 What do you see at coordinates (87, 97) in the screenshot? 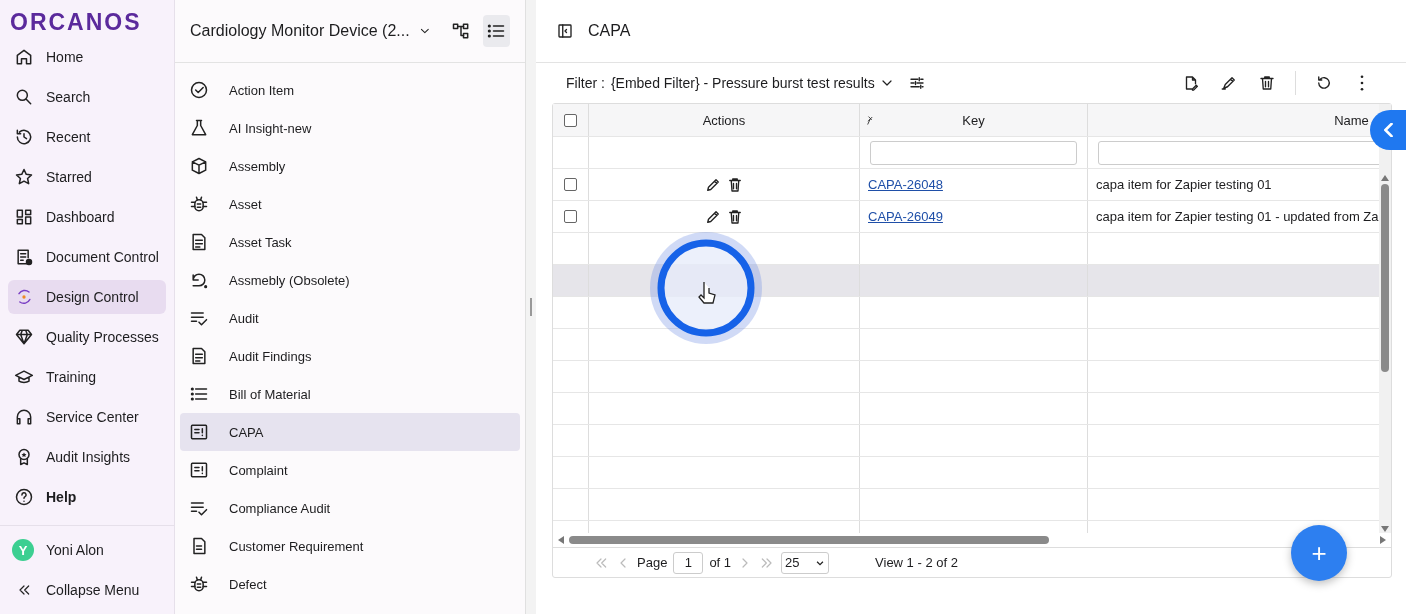
I see `nav-item: Search` at bounding box center [87, 97].